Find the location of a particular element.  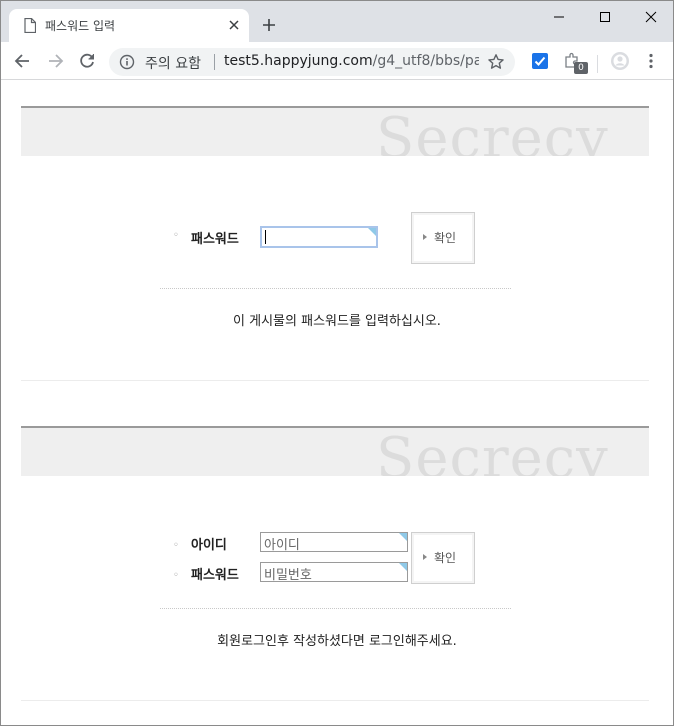

back-arrow-icon is located at coordinates (23, 61).